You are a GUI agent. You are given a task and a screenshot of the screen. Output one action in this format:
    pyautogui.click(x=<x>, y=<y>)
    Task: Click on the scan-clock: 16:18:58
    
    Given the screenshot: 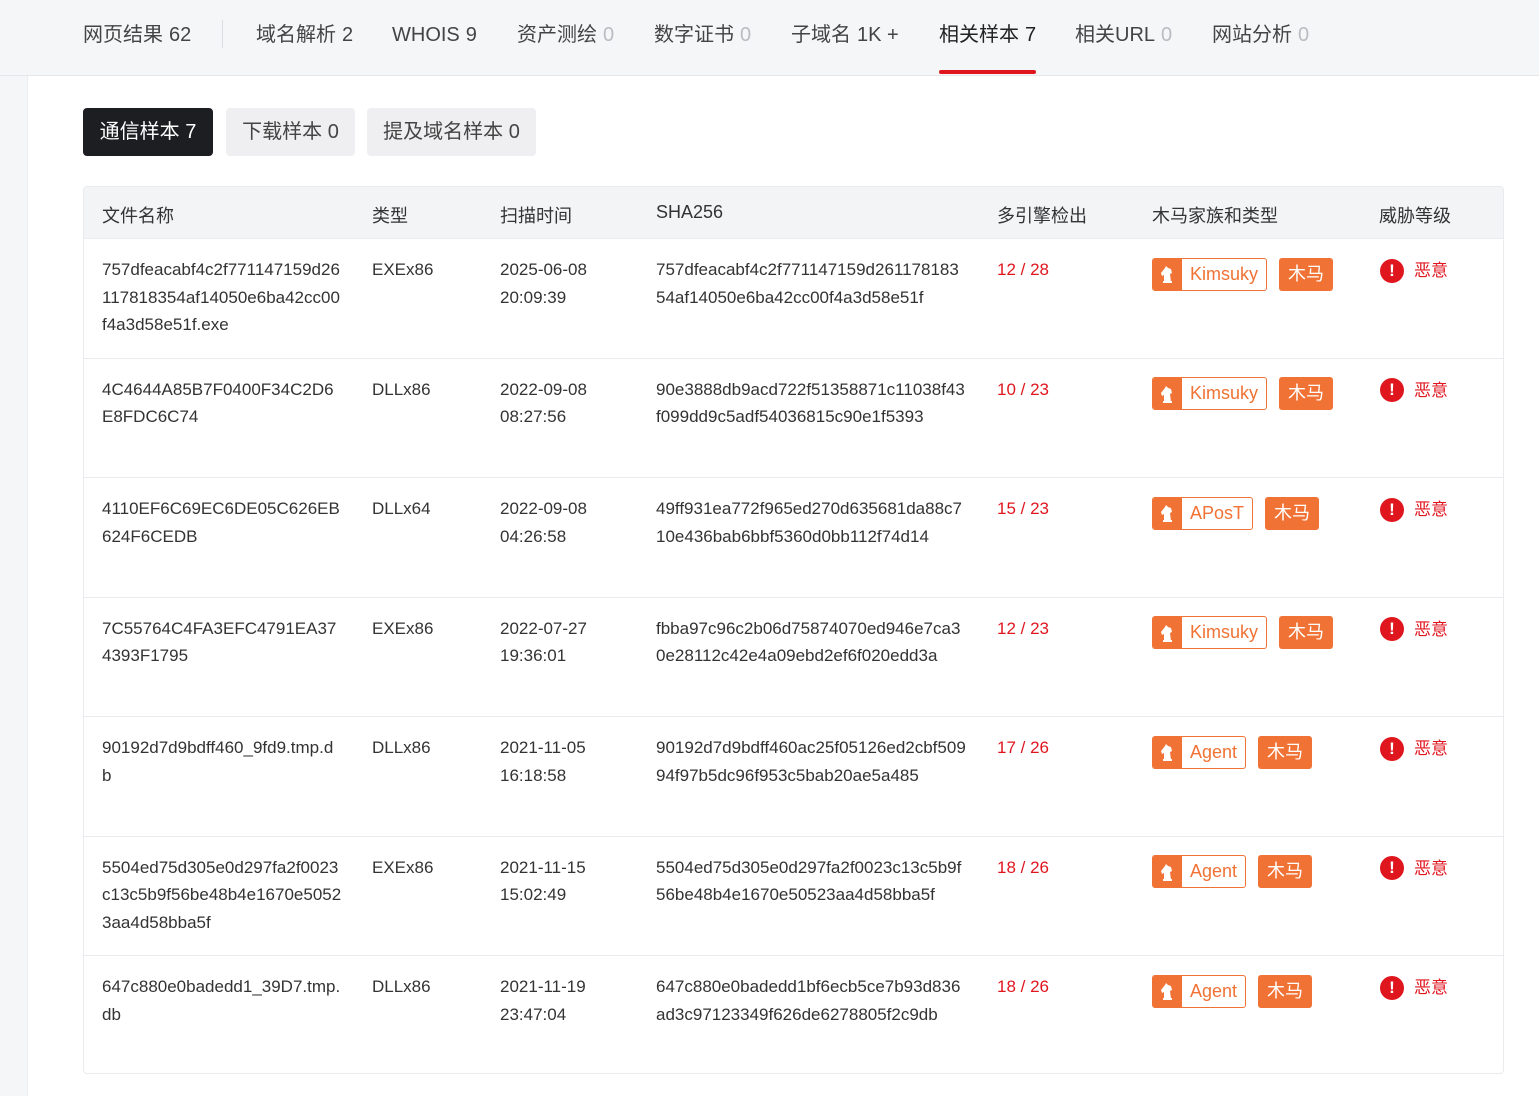 What is the action you would take?
    pyautogui.click(x=533, y=775)
    